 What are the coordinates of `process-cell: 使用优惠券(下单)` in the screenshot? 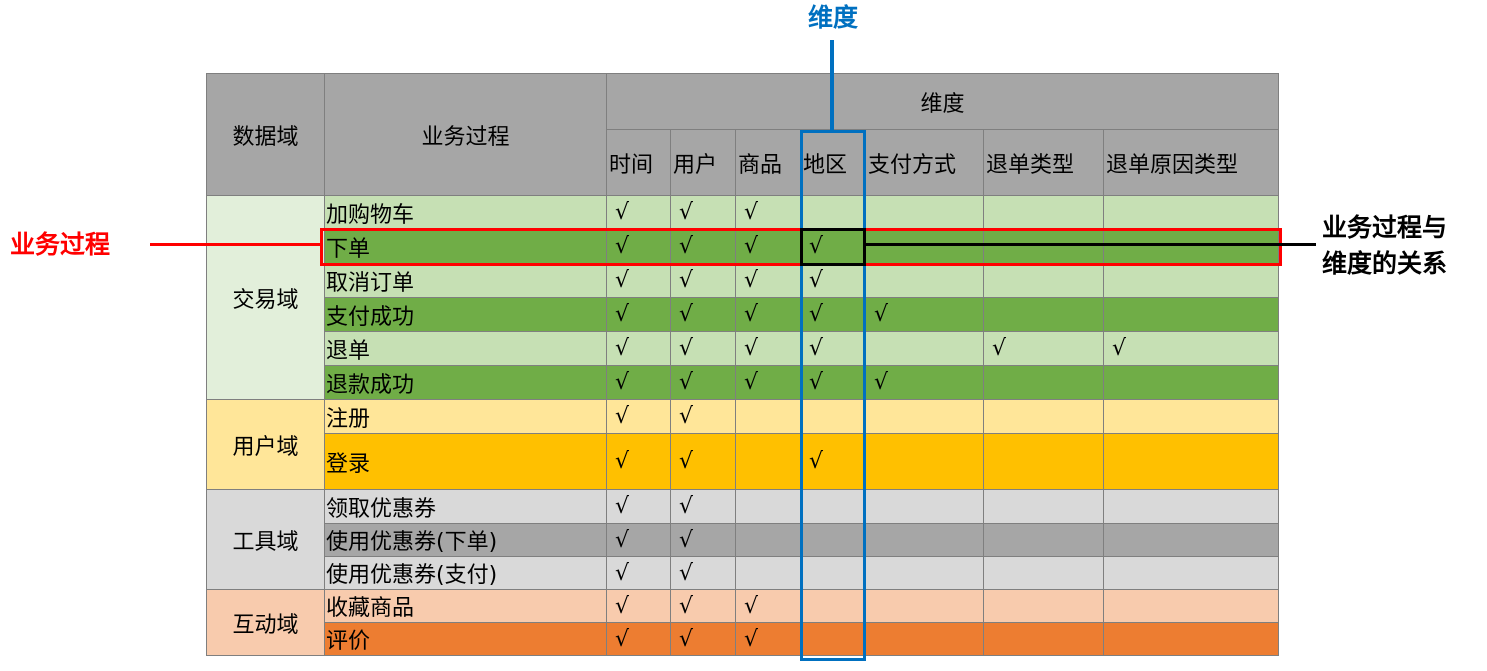 It's located at (465, 540).